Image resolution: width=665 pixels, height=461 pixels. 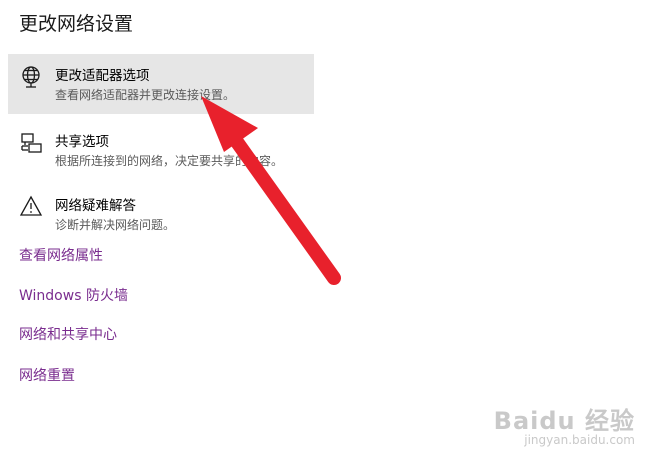 What do you see at coordinates (61, 255) in the screenshot?
I see `view-network-properties-link: 查看网络属性` at bounding box center [61, 255].